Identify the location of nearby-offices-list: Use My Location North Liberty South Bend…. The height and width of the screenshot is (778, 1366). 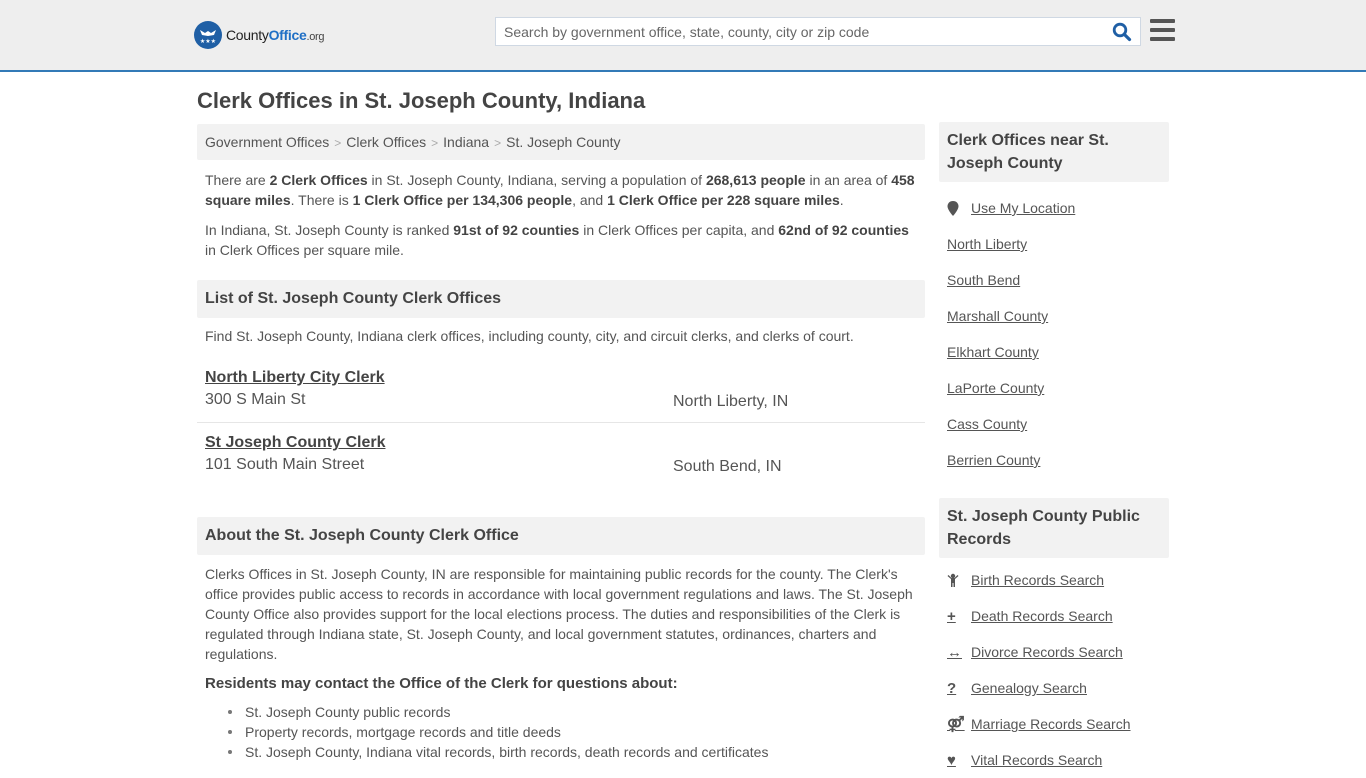
(1054, 330).